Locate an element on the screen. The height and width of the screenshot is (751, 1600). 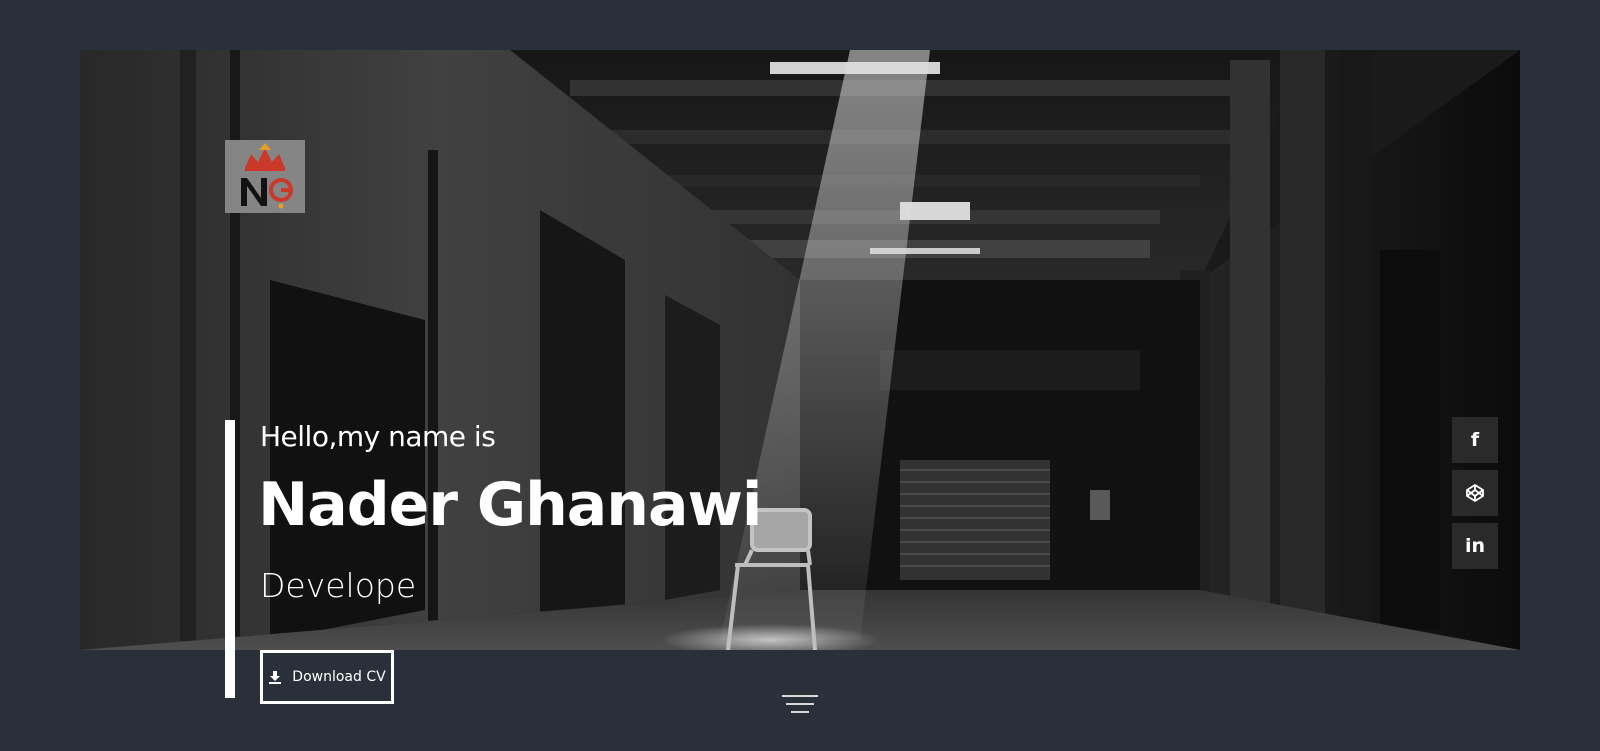
intro-accent-bar is located at coordinates (230, 559).